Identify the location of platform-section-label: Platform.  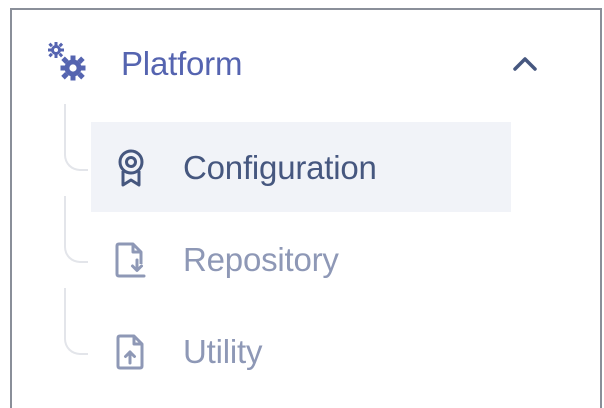
(182, 63).